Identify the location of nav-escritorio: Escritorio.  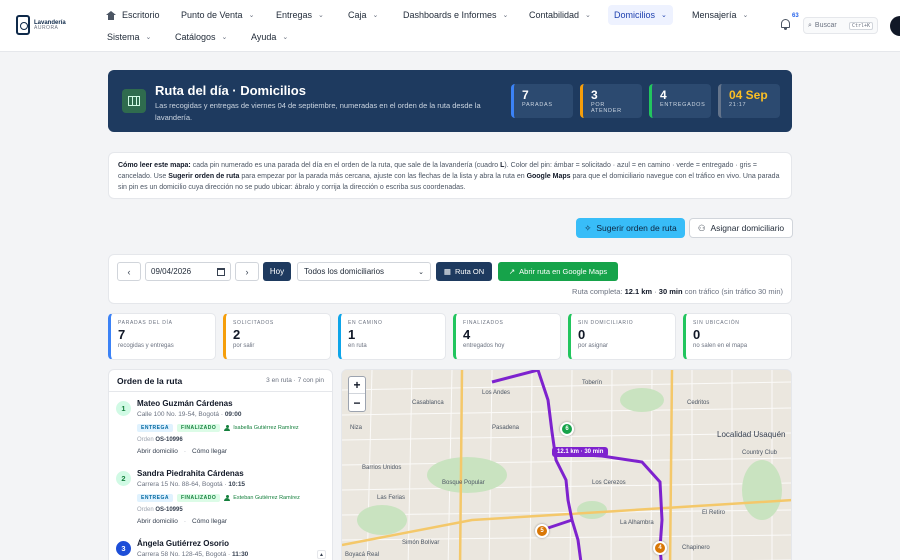
(133, 15).